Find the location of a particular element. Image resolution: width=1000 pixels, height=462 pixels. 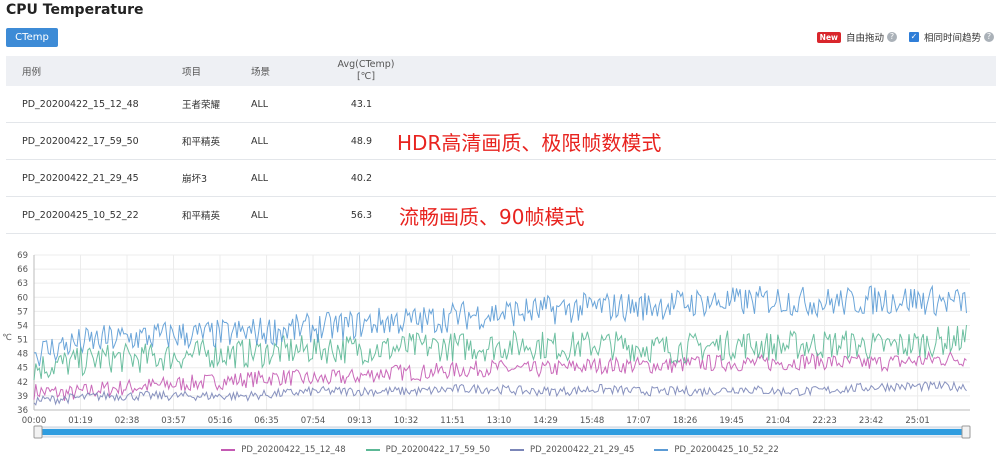

legend-item: PD_20200422_21_29_45 is located at coordinates (572, 450).